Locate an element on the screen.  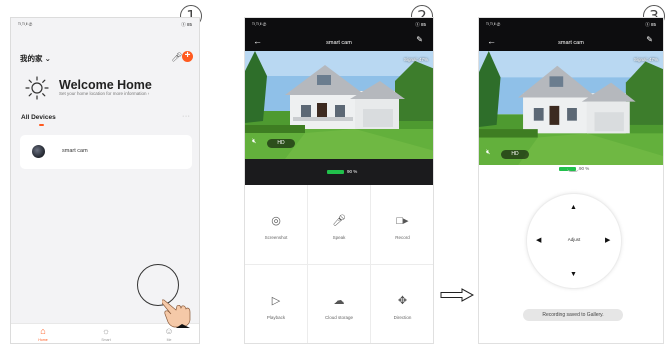
screenshot-button: ◎ Screenshot is located at coordinates (276, 225).